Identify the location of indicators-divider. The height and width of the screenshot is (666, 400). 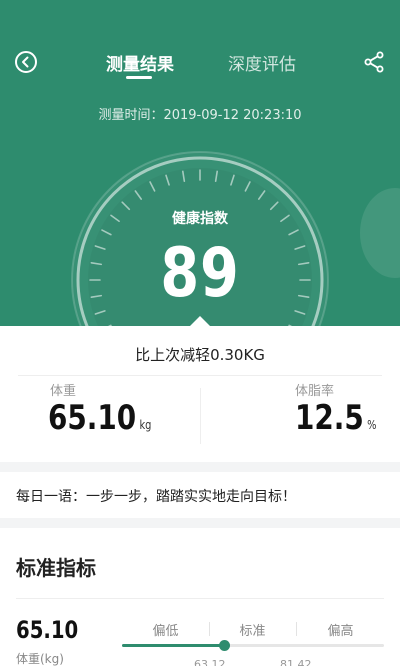
(200, 598).